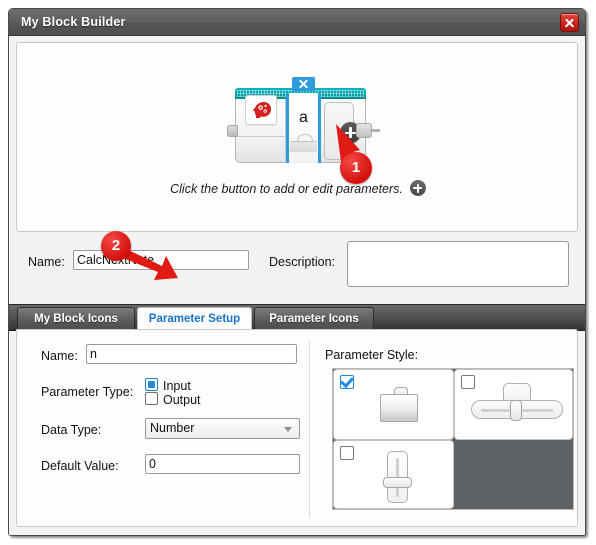  I want to click on block-name-label: Name:, so click(46, 262).